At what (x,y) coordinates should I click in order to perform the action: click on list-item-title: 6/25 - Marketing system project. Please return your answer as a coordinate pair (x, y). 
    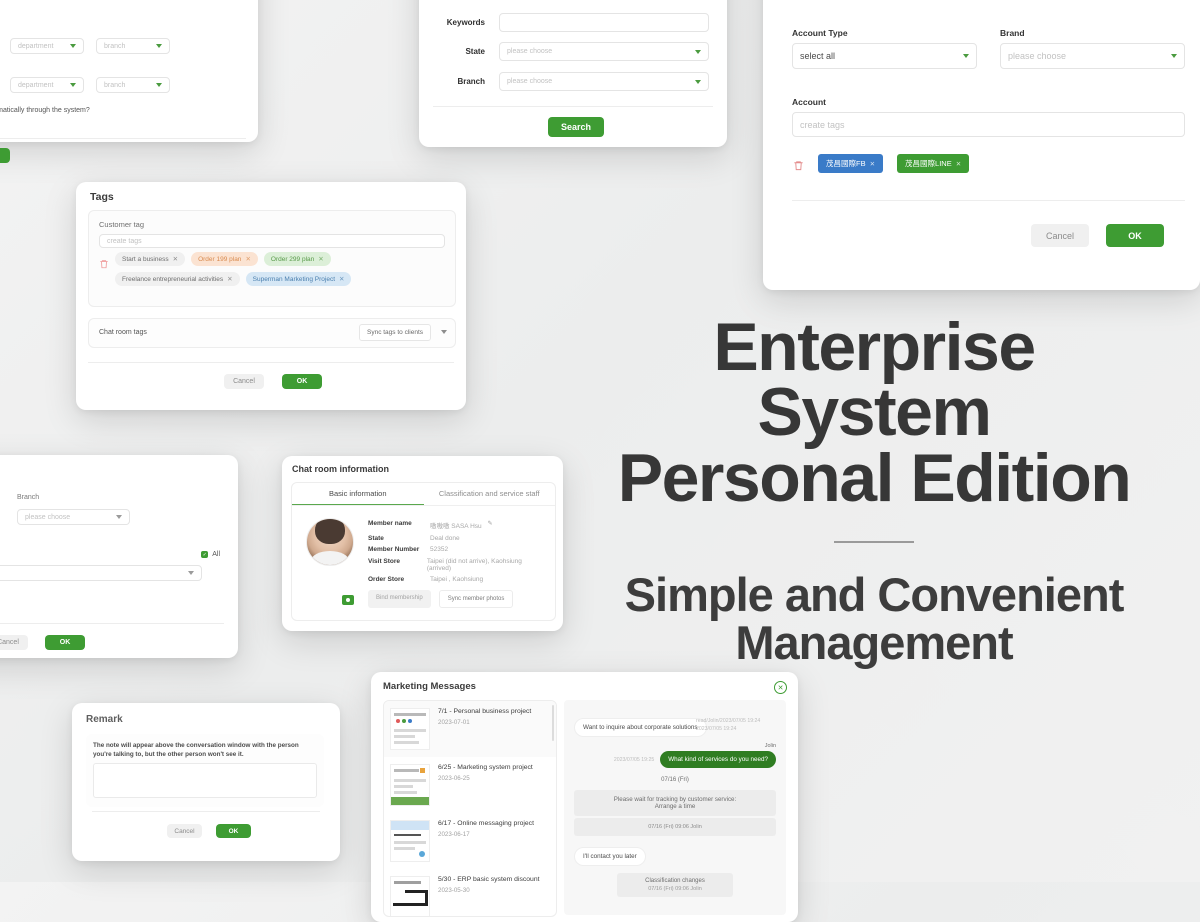
    Looking at the image, I should click on (485, 767).